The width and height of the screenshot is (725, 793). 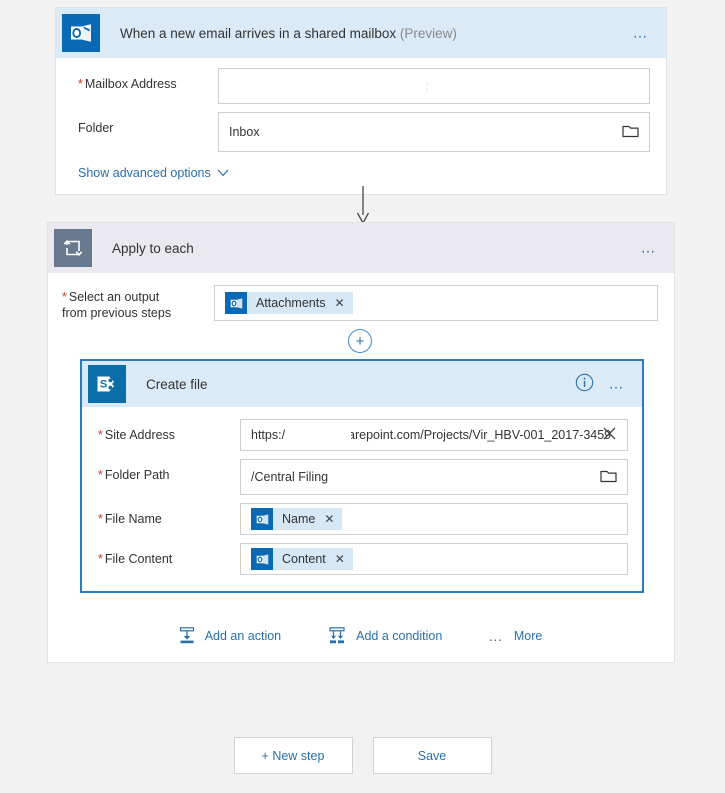 I want to click on trigger-preview-tag: (Preview), so click(x=428, y=33).